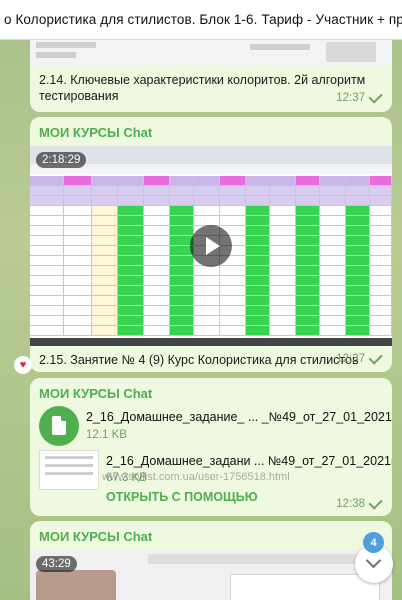 This screenshot has height=600, width=402. Describe the element at coordinates (211, 53) in the screenshot. I see `video-thumbnail` at that location.